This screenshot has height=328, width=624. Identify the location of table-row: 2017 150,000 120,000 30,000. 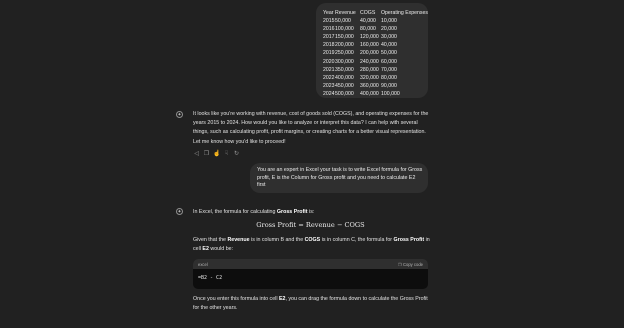
(366, 37).